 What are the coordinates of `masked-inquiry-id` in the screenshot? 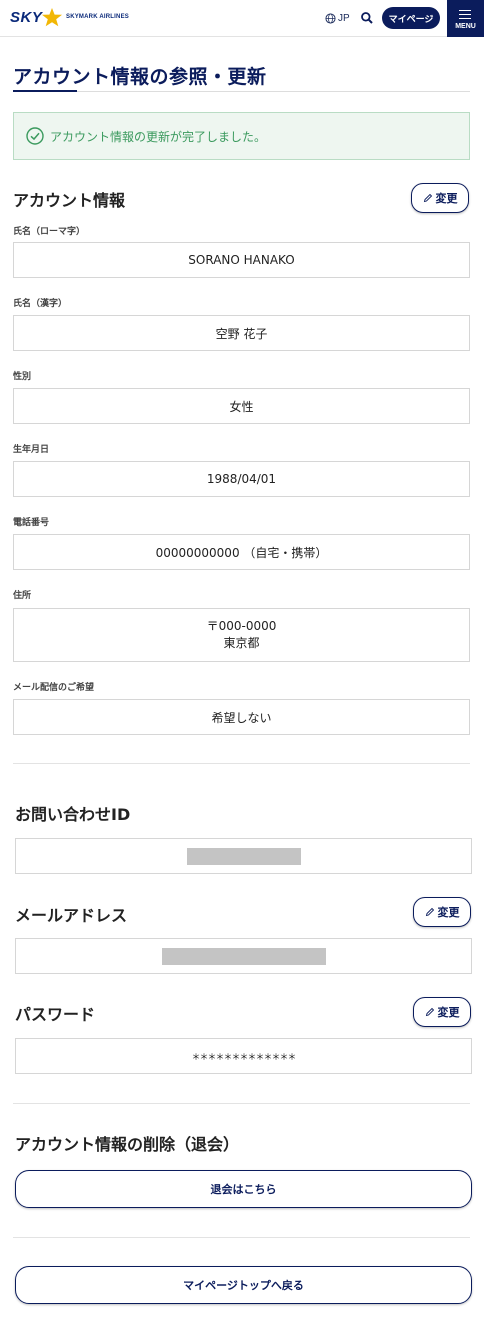 It's located at (243, 856).